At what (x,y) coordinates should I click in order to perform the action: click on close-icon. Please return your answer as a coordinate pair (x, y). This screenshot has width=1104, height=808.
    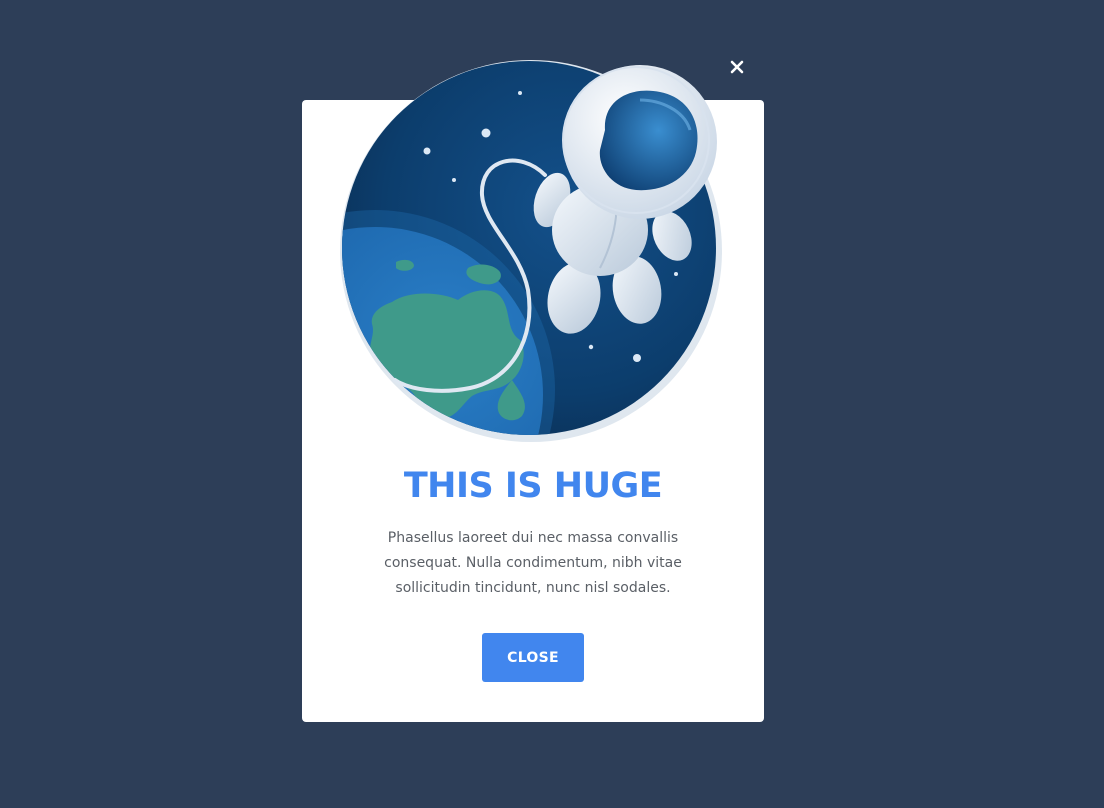
    Looking at the image, I should click on (737, 67).